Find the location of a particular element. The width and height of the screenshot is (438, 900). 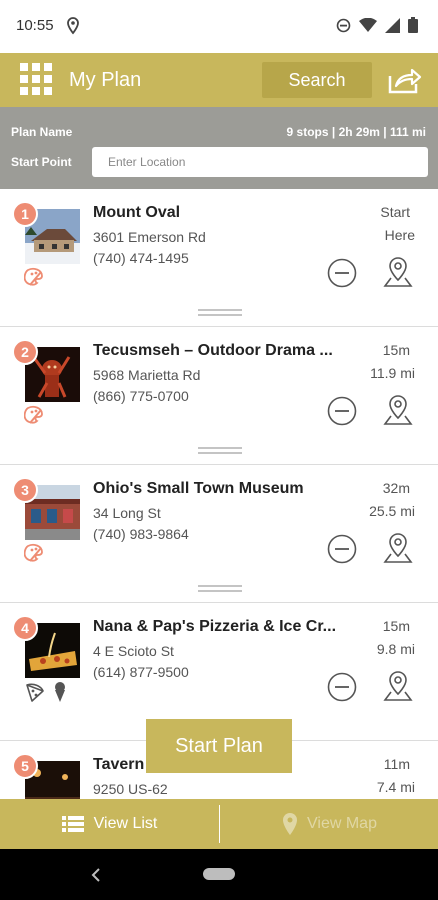

stop-name: Ohio's Small Town Museum is located at coordinates (198, 489).